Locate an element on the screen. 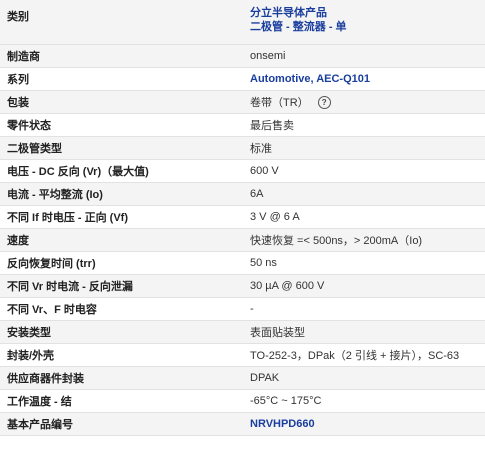  attribute-value: 30 µA @ 600 V is located at coordinates (365, 286).